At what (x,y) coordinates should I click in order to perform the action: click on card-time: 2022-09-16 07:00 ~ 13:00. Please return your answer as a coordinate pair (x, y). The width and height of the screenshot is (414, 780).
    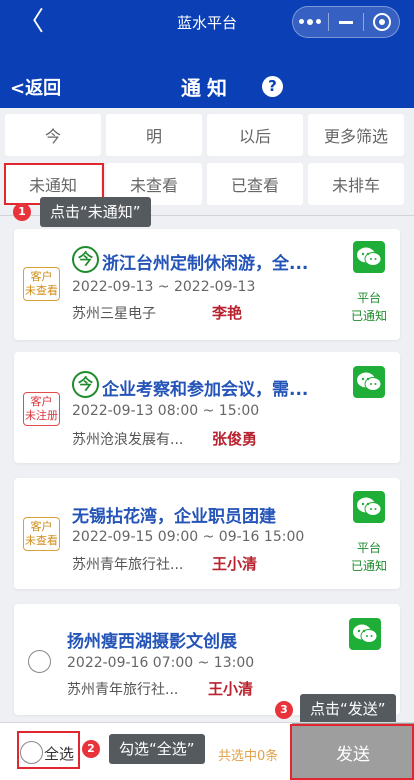
    Looking at the image, I should click on (161, 663).